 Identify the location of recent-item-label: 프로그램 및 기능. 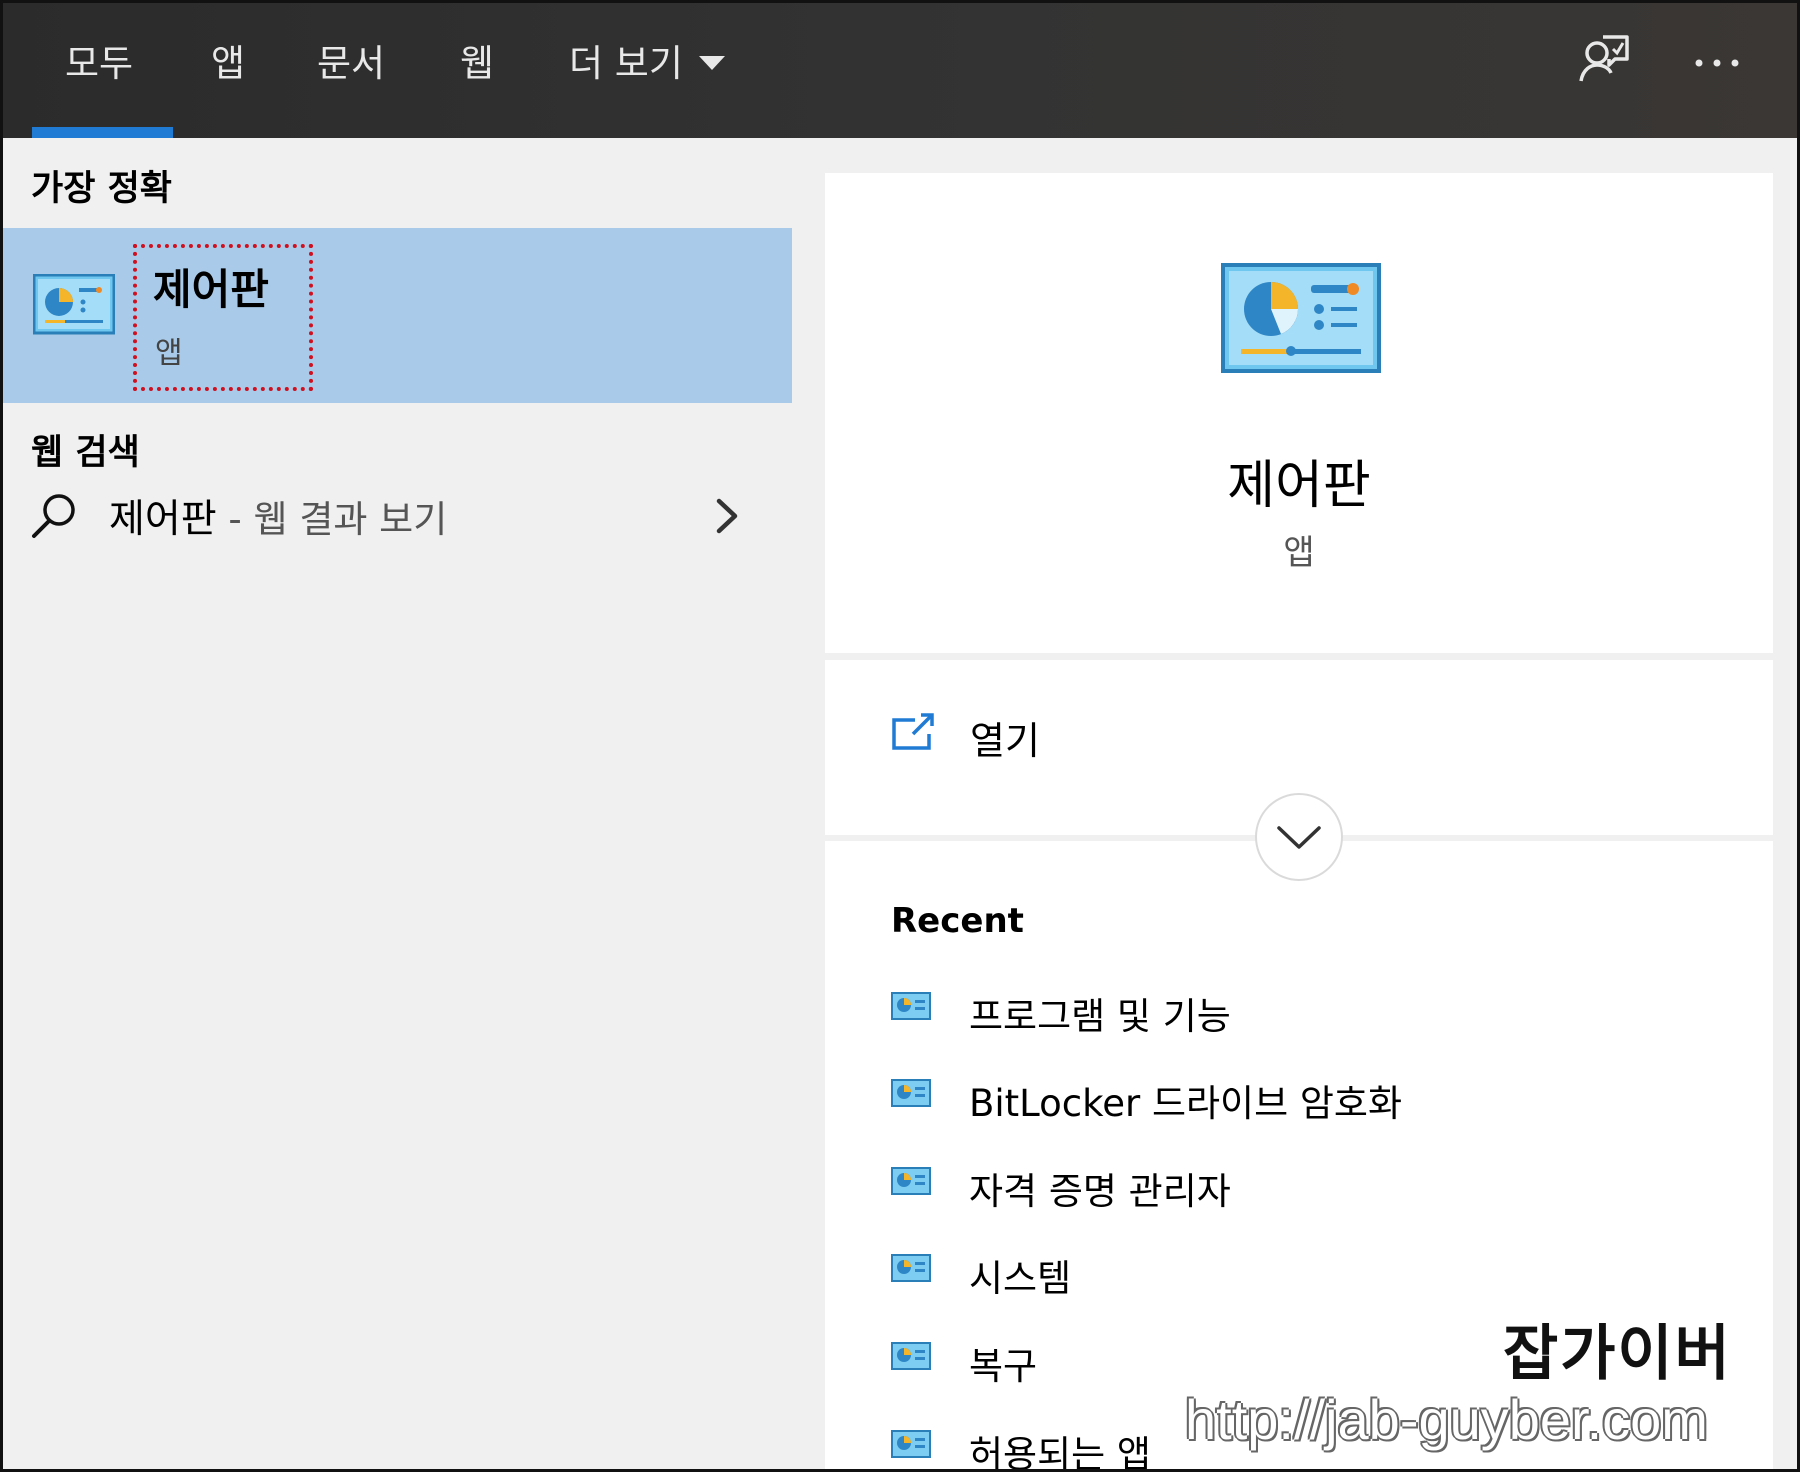
(1100, 1016).